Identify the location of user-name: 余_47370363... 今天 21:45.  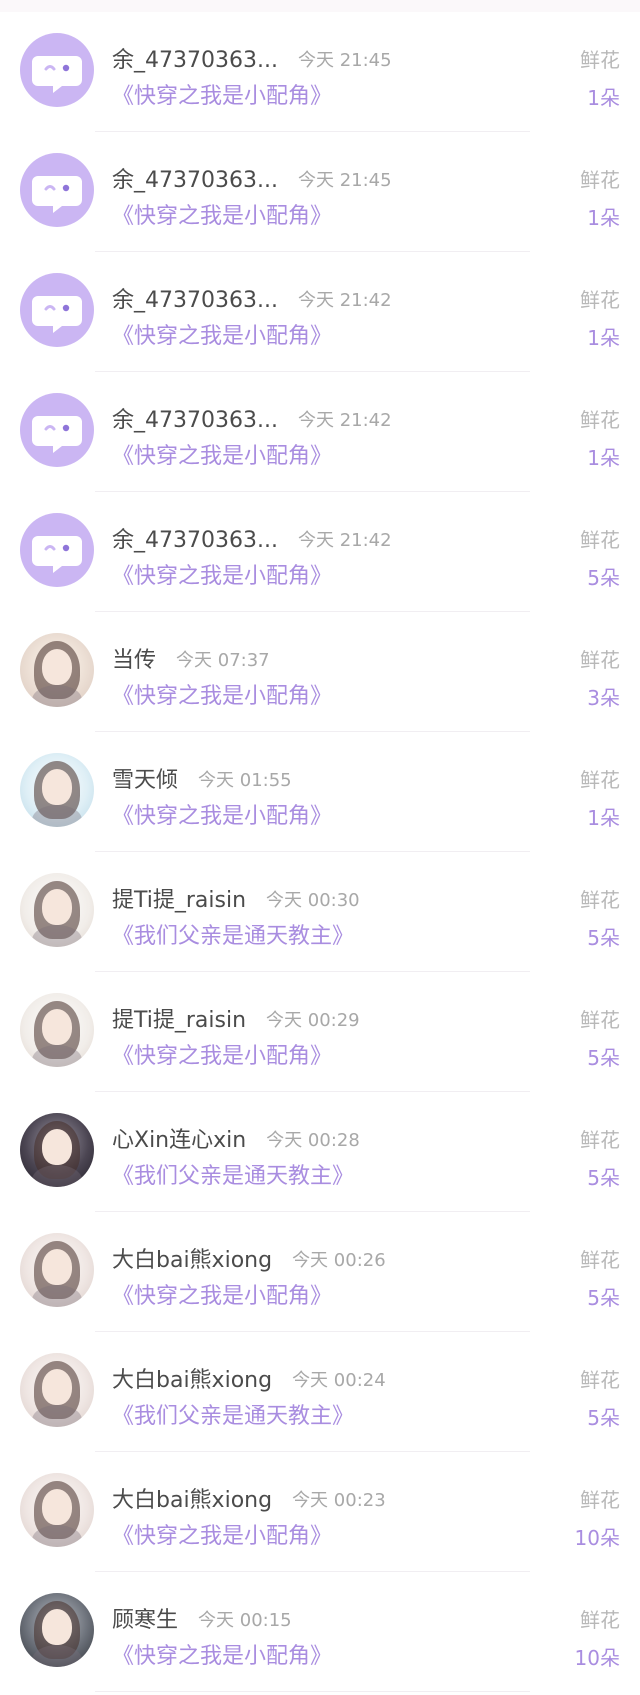
(252, 61).